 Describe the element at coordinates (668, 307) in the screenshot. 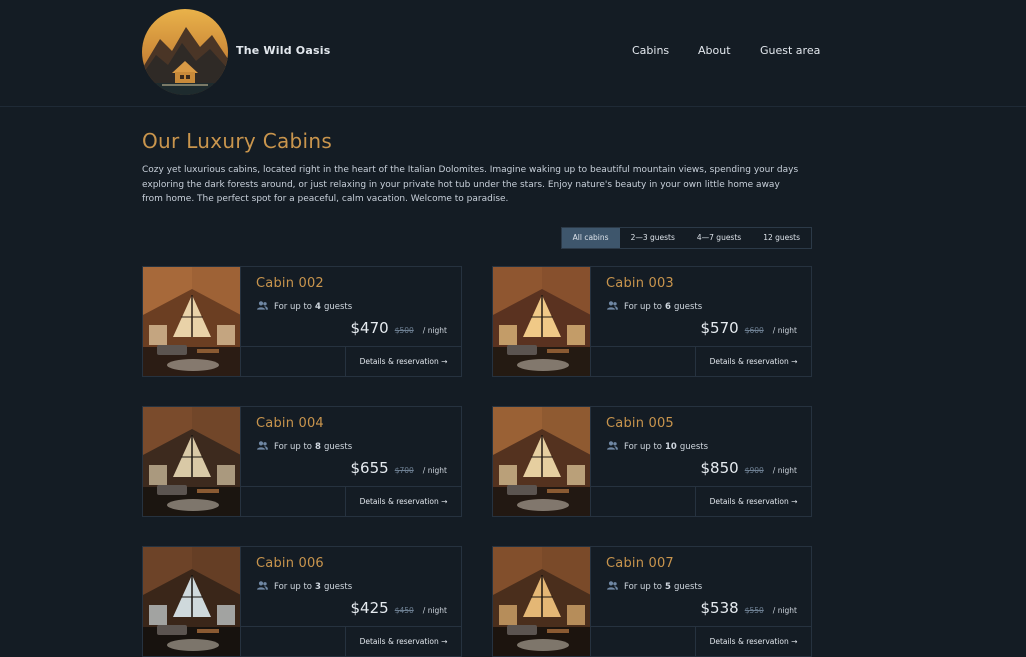

I see `guests-count: 6` at that location.